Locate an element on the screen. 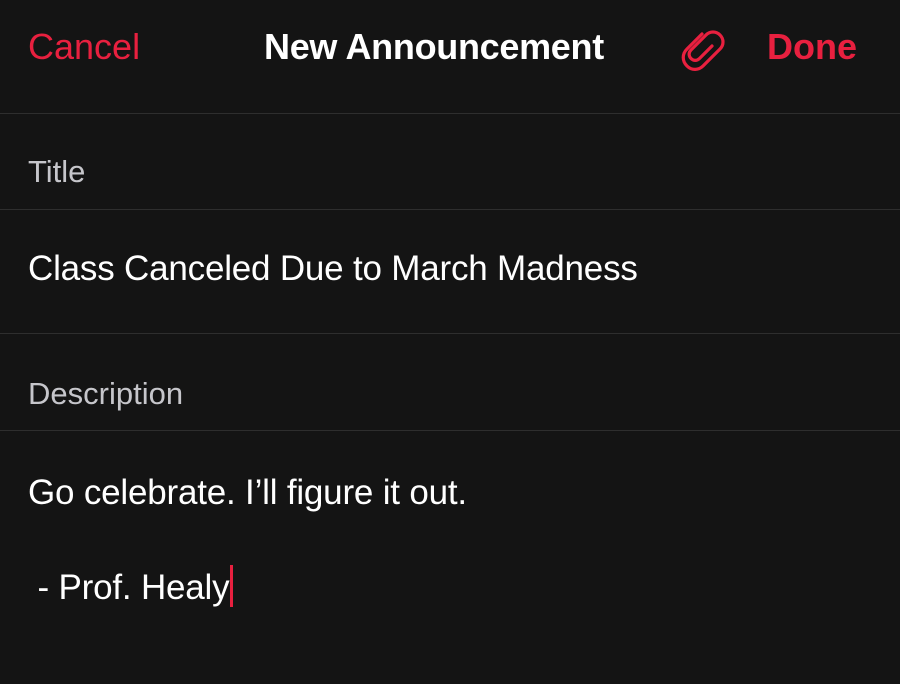 The height and width of the screenshot is (684, 900). done-button: Done is located at coordinates (812, 47).